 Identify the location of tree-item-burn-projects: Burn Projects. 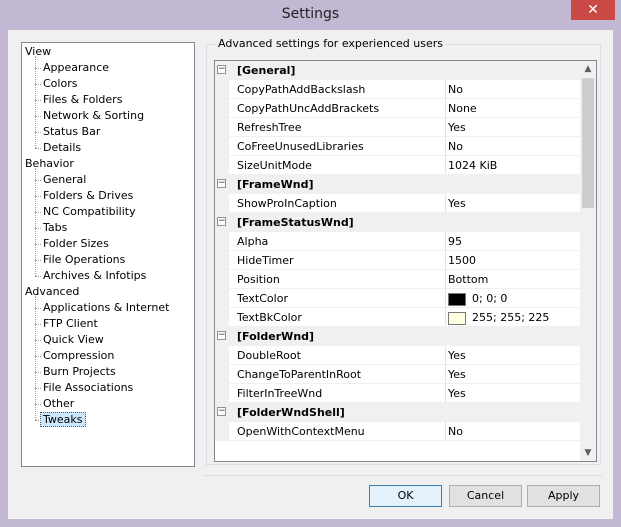
(75, 372).